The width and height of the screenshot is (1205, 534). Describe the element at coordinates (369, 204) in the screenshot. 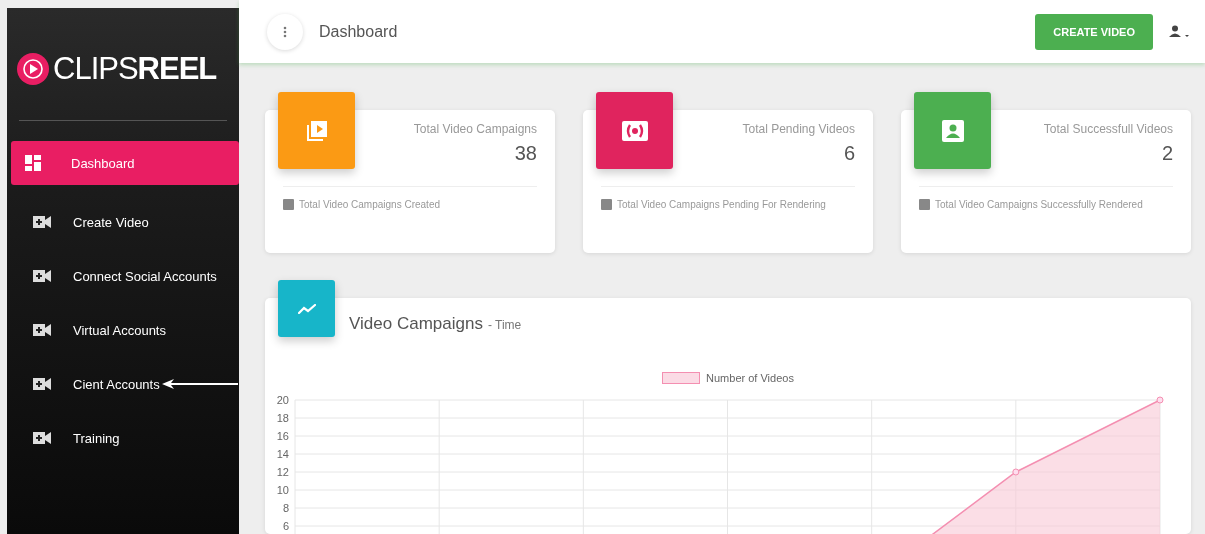

I see `stat-footer-text: Total Video Campaigns Created` at that location.